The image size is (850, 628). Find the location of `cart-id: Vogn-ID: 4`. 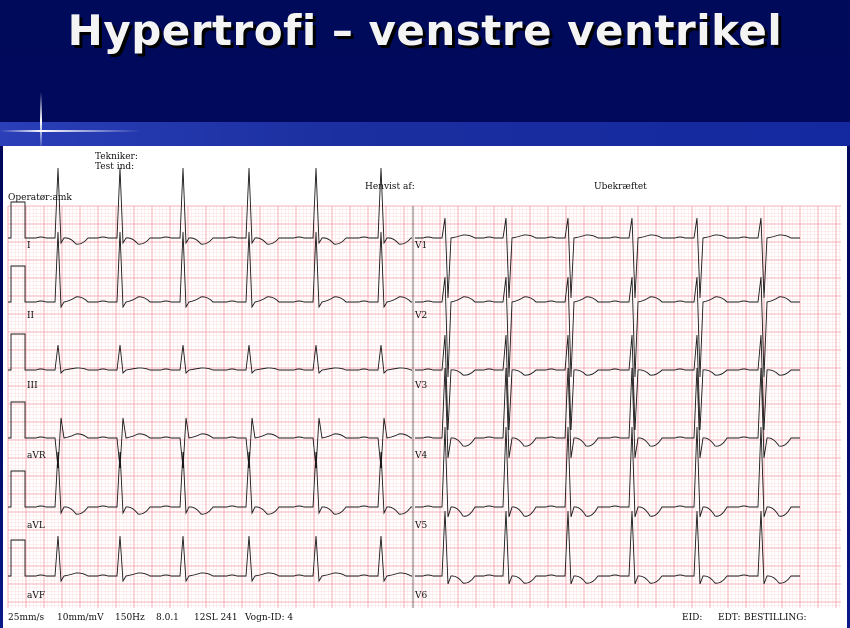

cart-id: Vogn-ID: 4 is located at coordinates (269, 618).